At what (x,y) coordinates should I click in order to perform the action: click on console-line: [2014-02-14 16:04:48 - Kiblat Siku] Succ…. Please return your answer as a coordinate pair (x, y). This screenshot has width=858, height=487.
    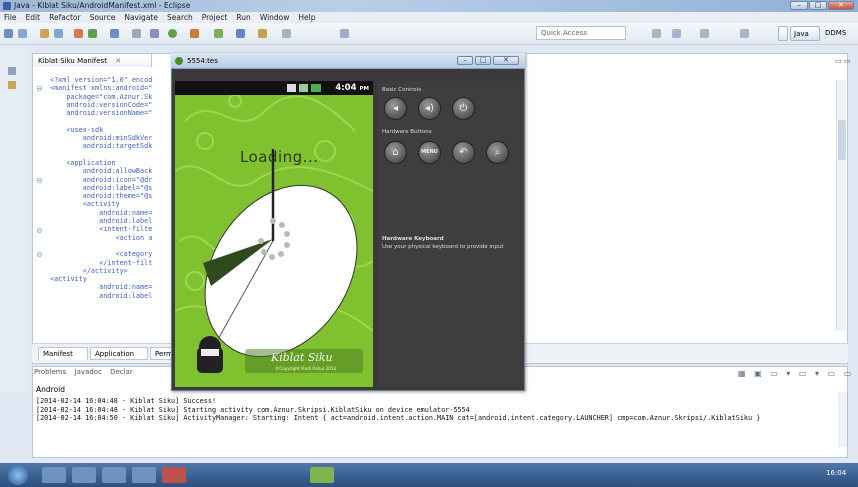
    Looking at the image, I should click on (436, 401).